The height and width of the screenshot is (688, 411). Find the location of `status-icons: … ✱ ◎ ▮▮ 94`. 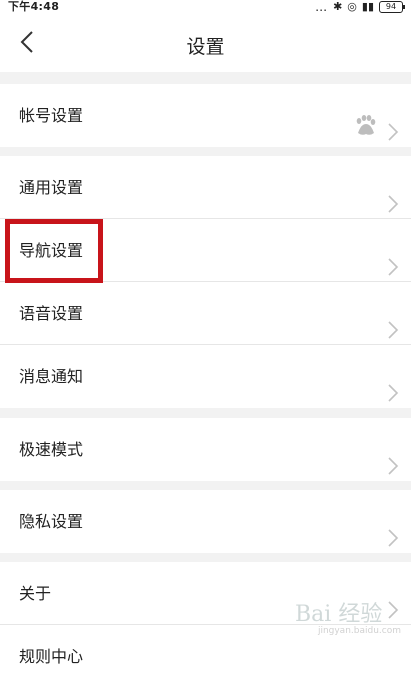

status-icons: … ✱ ◎ ▮▮ 94 is located at coordinates (360, 7).